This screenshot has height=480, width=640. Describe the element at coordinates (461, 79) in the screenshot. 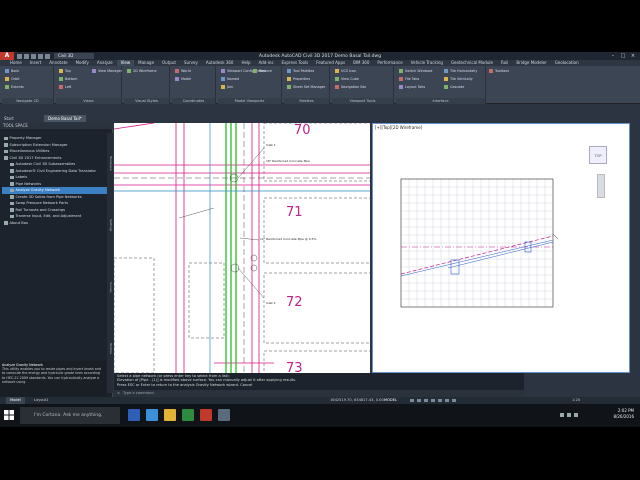

I see `ribbon-button-label: Tile Vertically` at that location.